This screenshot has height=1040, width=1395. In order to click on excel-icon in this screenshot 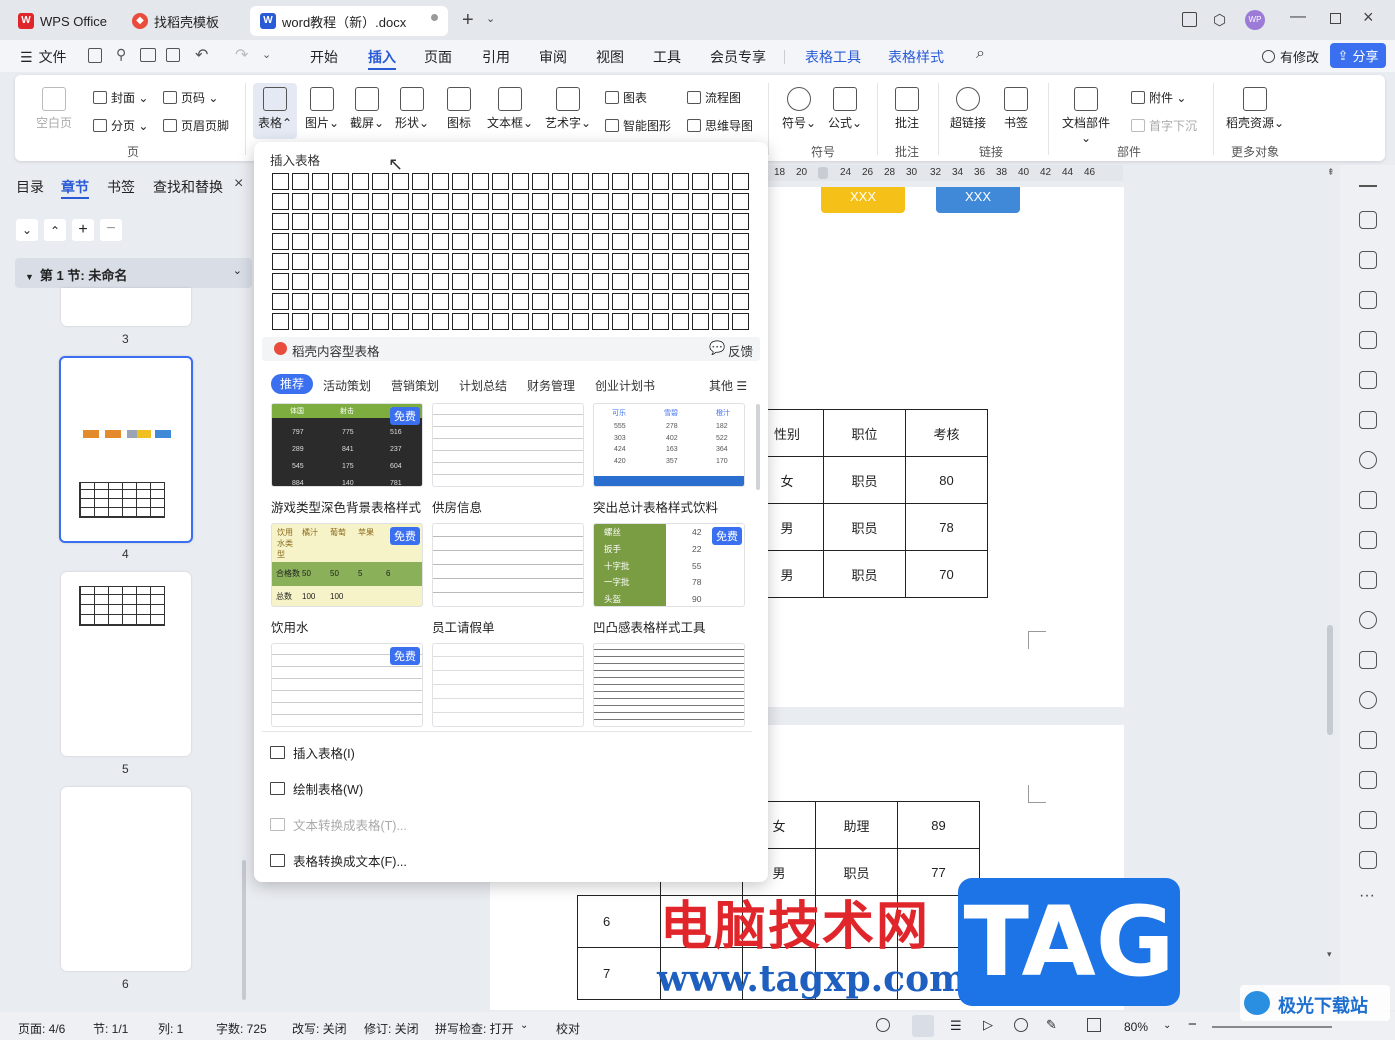, I will do `click(1368, 780)`.